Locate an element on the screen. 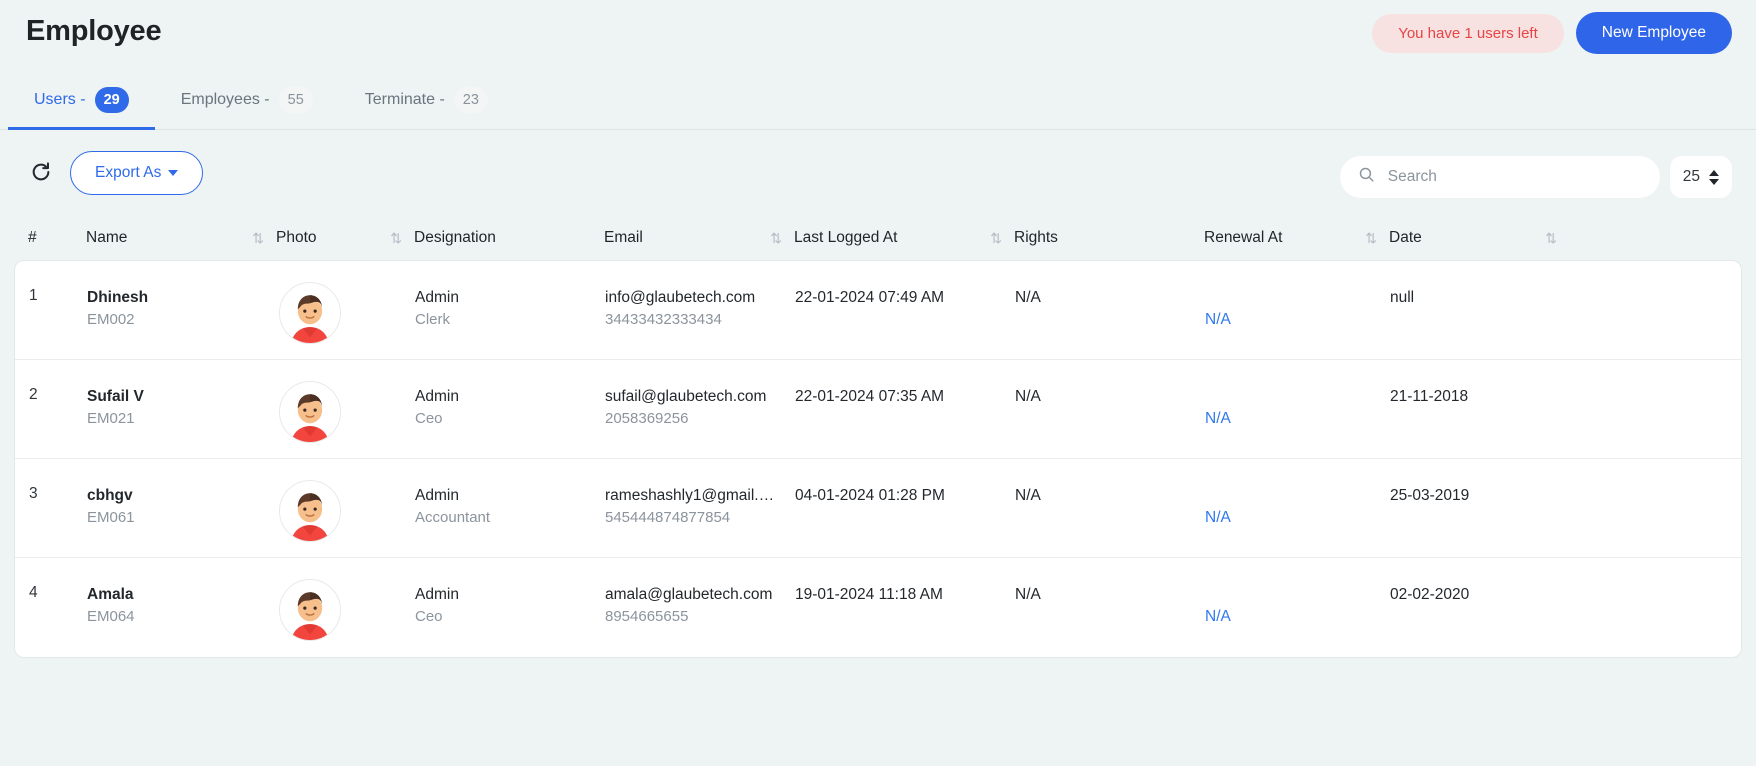  column-header-email-label: Email is located at coordinates (623, 237).